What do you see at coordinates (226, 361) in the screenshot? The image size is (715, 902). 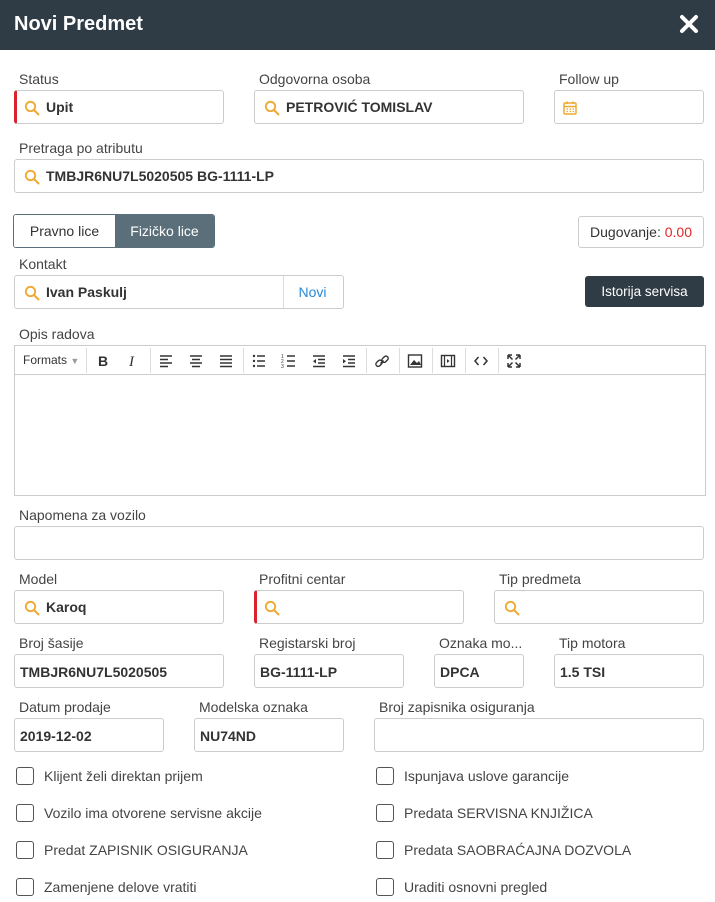 I see `align-justify-icon` at bounding box center [226, 361].